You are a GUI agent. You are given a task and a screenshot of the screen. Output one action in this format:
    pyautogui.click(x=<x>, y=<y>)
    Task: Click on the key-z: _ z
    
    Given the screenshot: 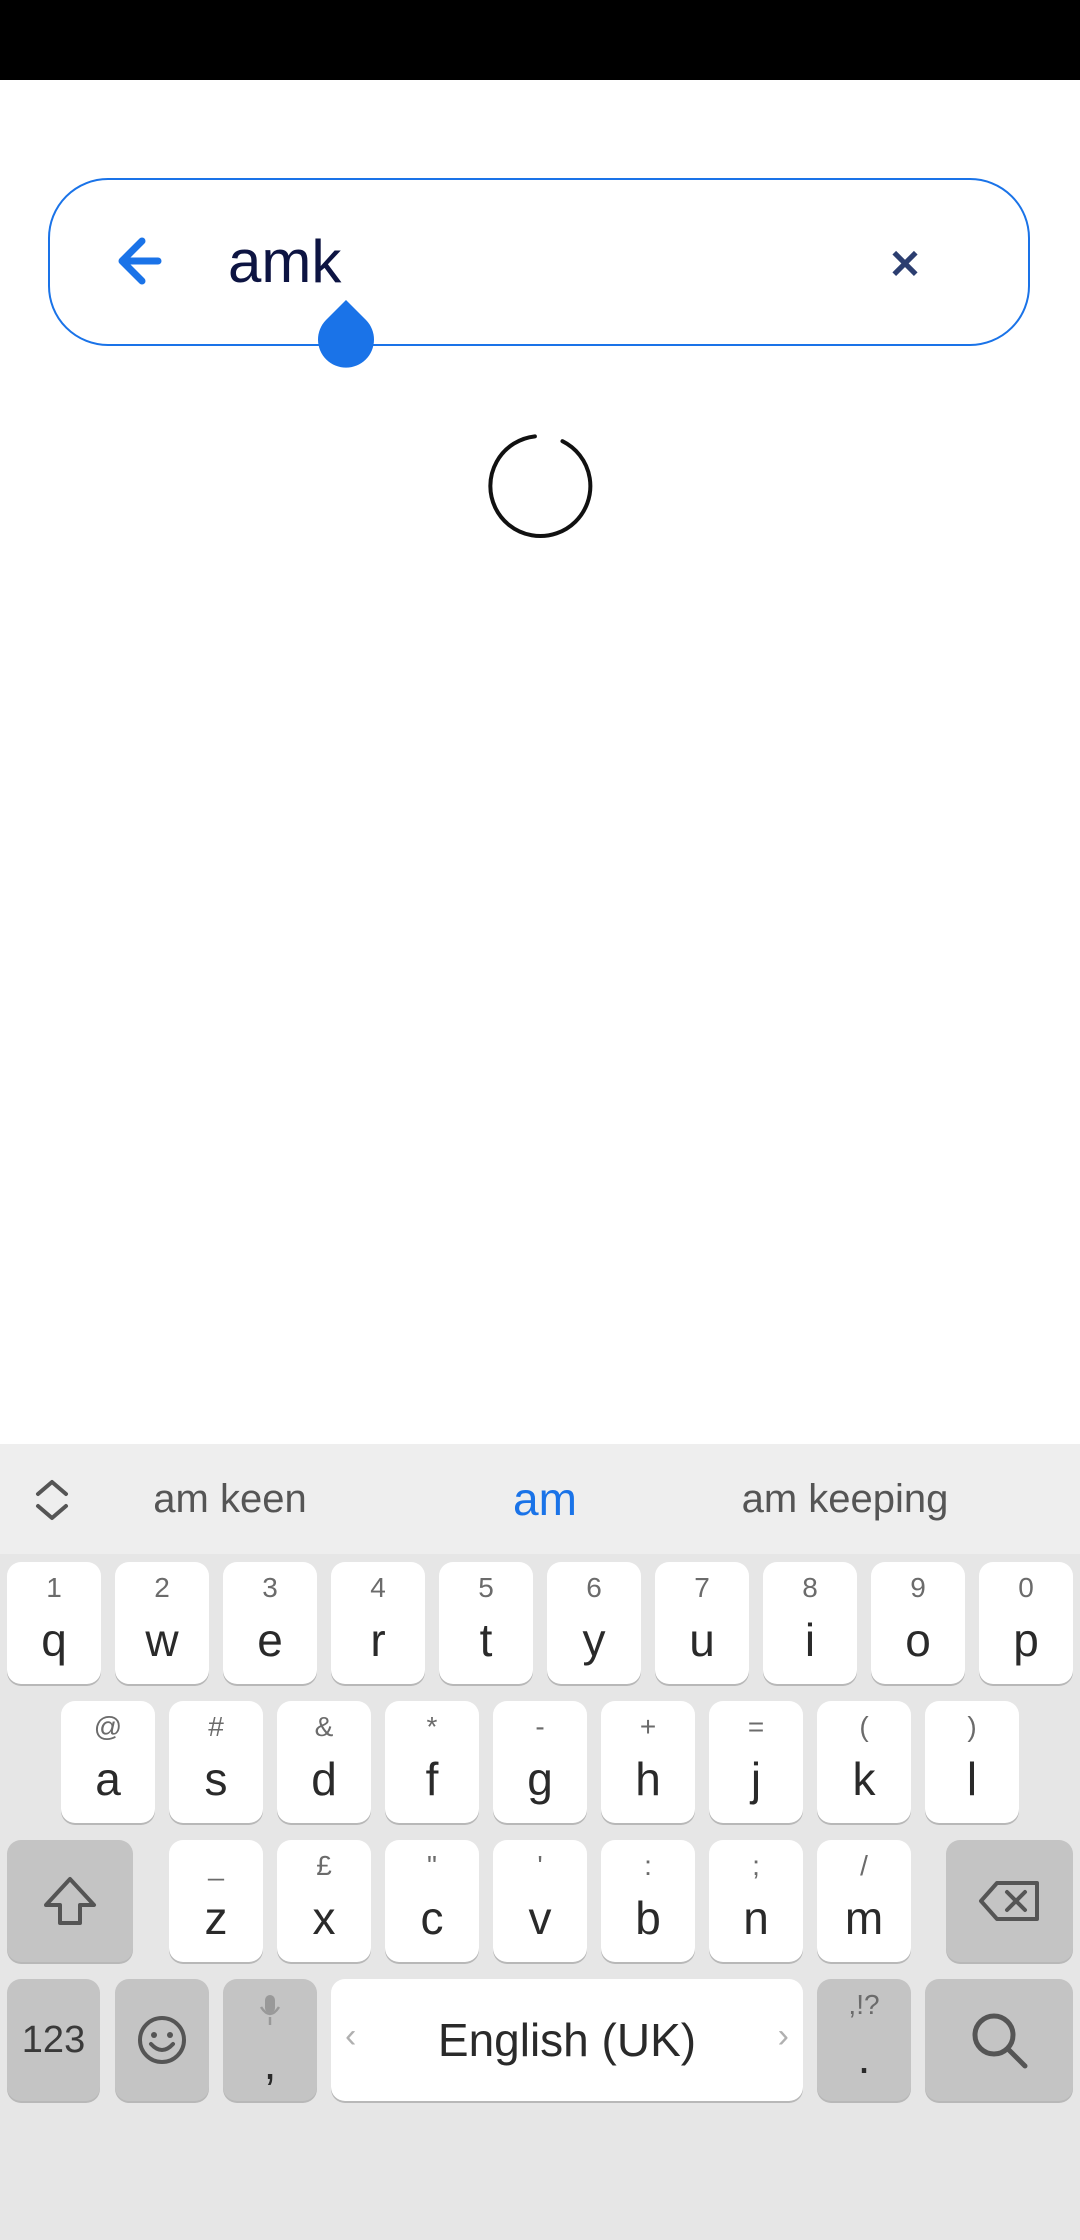 What is the action you would take?
    pyautogui.click(x=216, y=1901)
    